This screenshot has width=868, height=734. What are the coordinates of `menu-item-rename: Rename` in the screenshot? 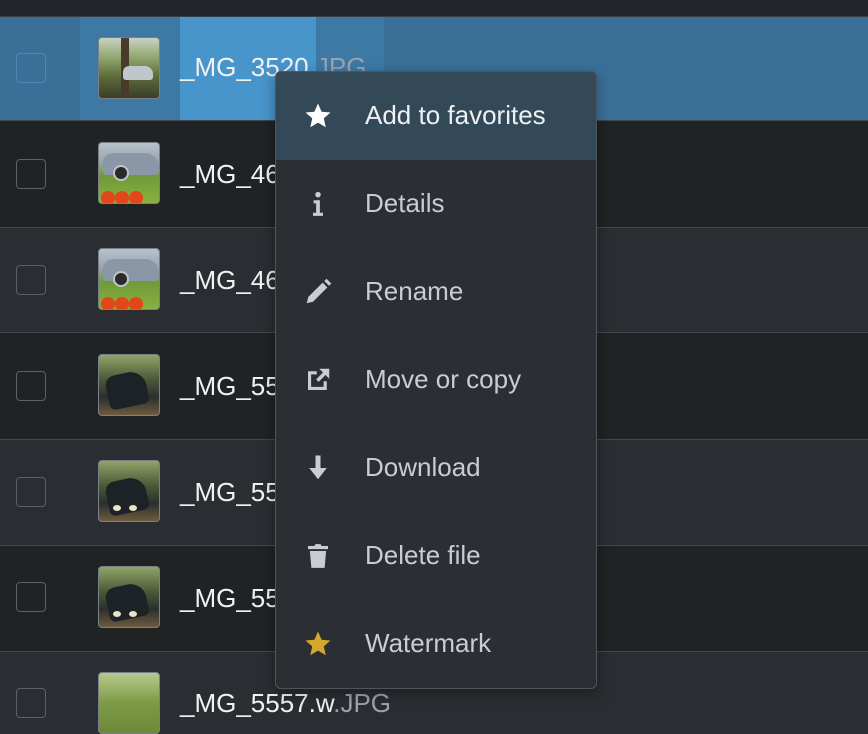 It's located at (436, 292).